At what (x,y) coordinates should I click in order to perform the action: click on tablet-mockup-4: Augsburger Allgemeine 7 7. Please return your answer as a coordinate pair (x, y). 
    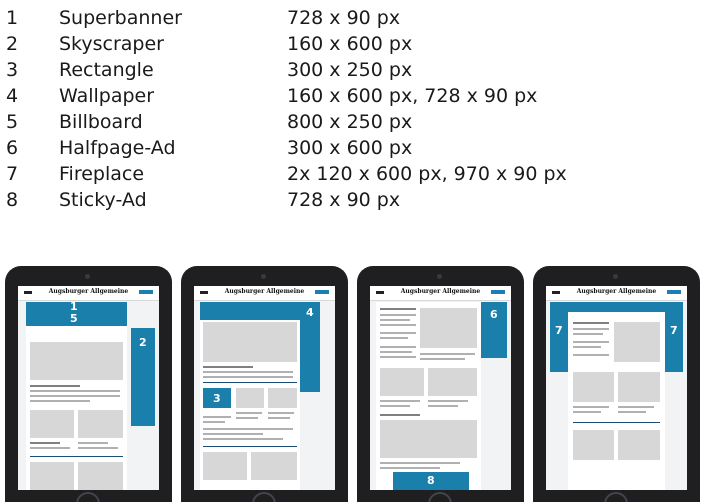
    Looking at the image, I should click on (616, 384).